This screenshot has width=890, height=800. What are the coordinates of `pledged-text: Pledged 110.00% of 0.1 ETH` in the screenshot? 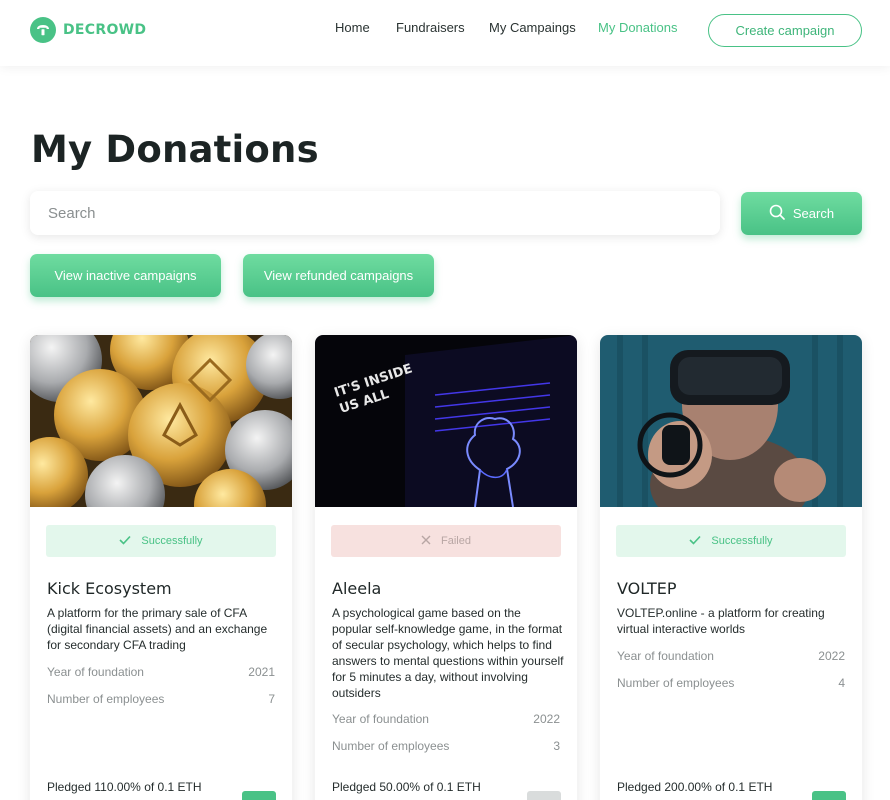 It's located at (124, 787).